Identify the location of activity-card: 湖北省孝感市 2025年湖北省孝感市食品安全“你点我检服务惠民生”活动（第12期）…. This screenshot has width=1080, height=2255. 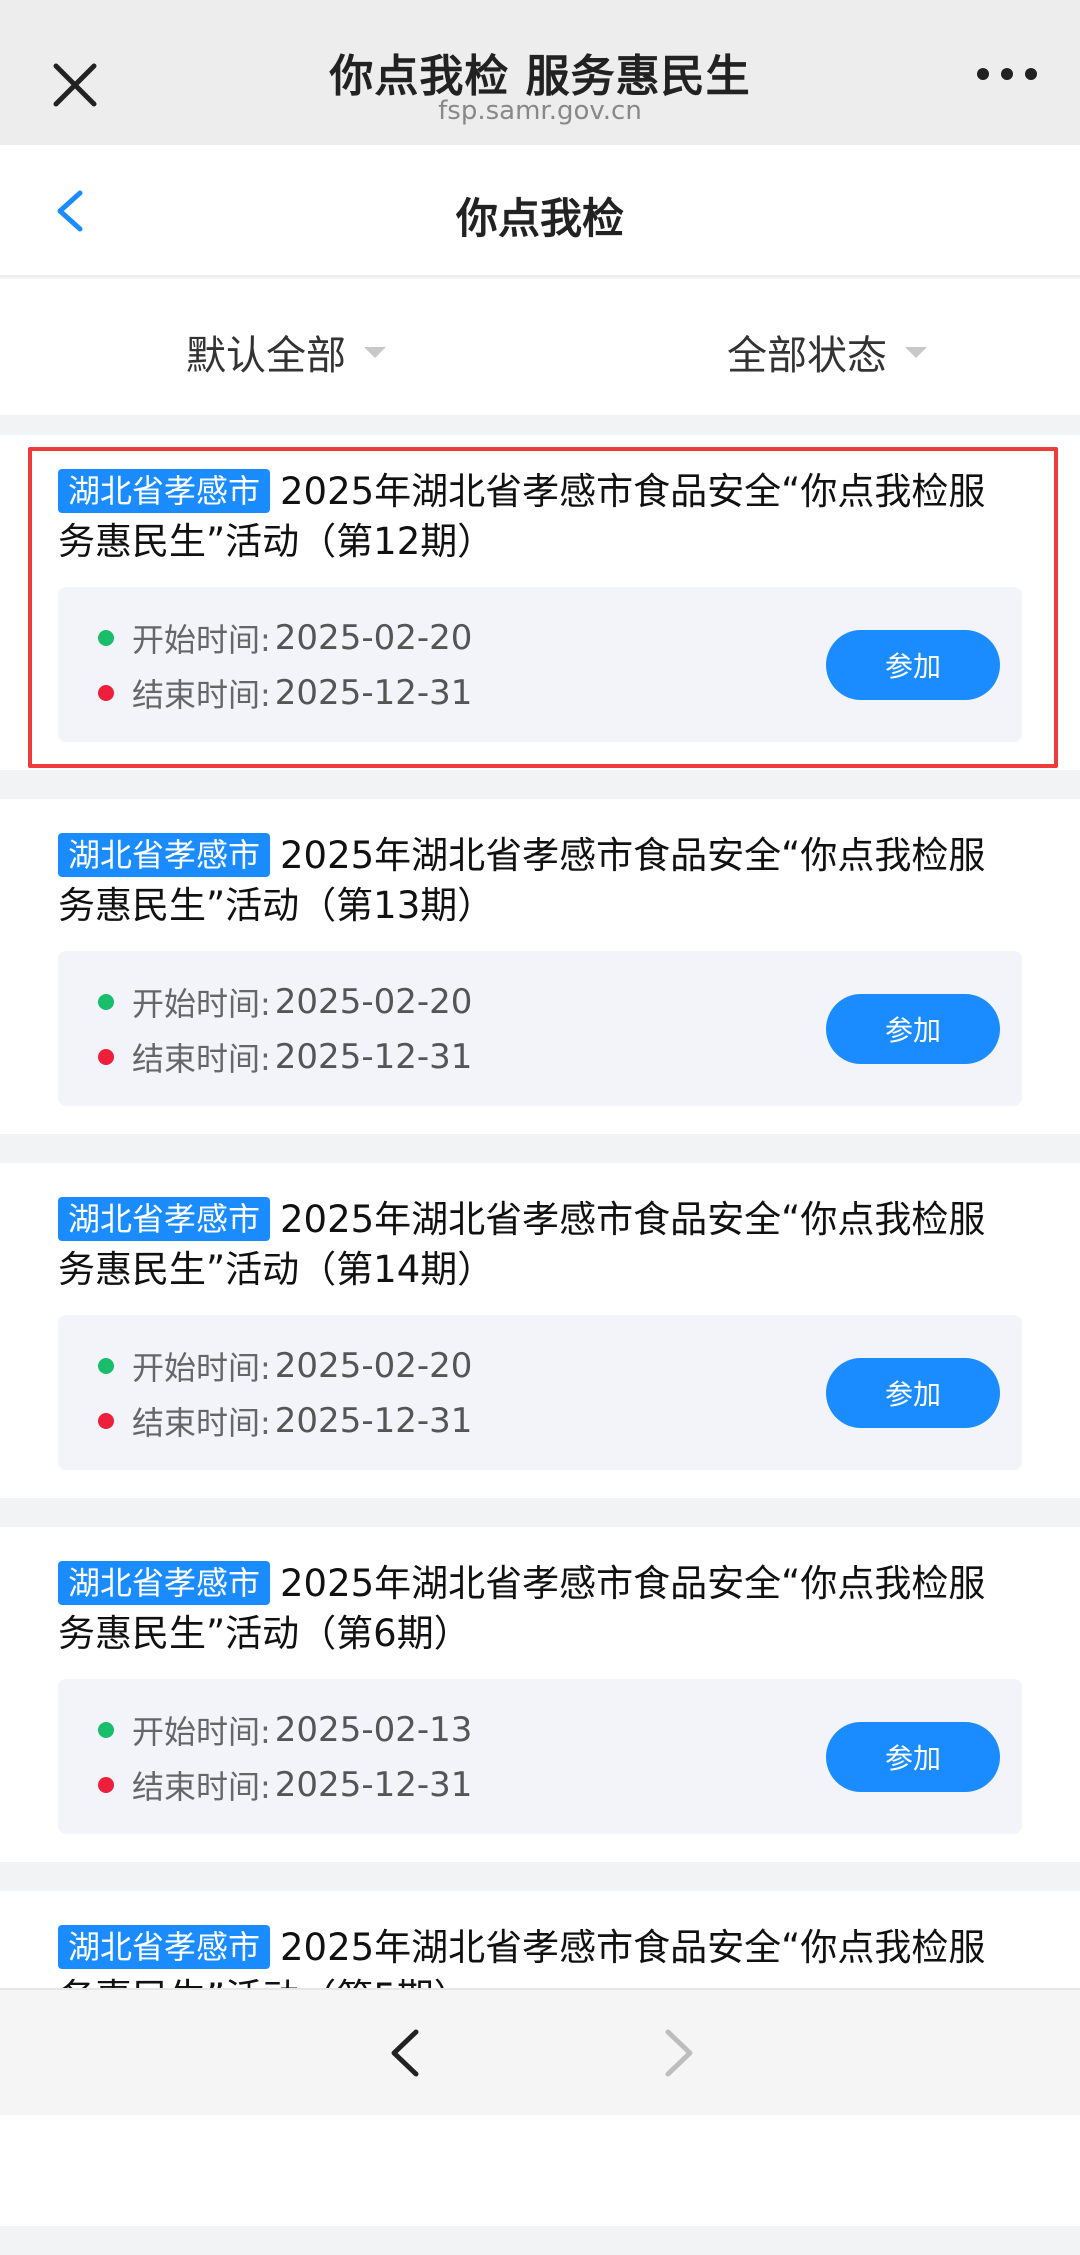
(540, 602).